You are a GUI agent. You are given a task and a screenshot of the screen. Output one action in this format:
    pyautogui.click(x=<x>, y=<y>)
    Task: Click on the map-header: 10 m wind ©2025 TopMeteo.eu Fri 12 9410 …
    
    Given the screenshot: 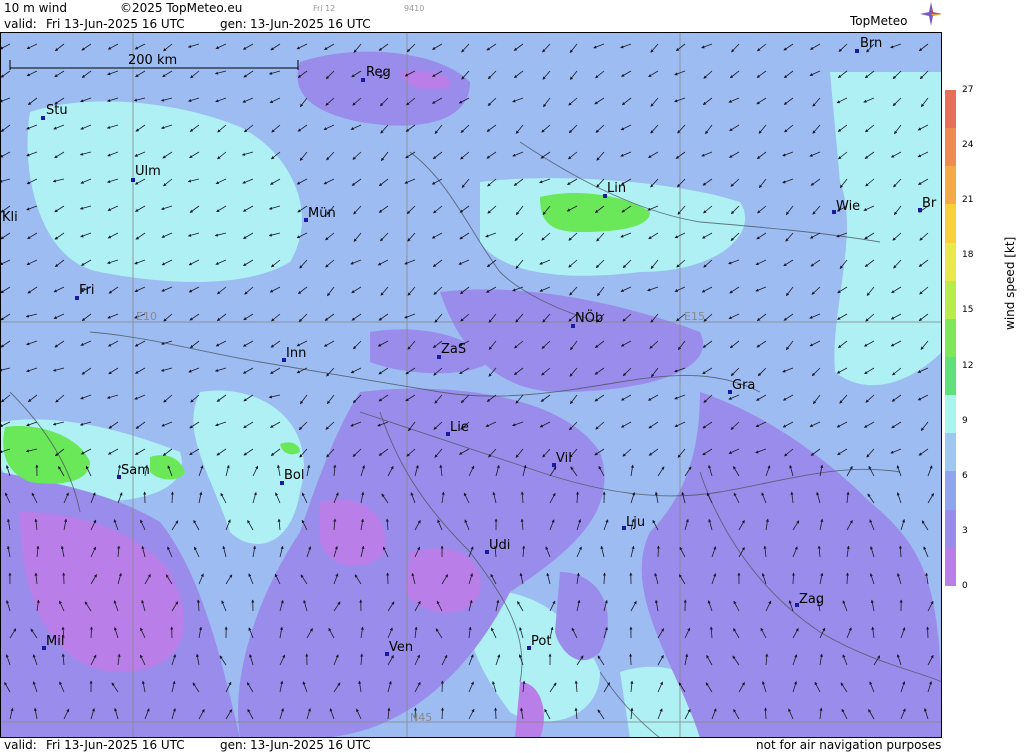 What is the action you would take?
    pyautogui.click(x=517, y=16)
    